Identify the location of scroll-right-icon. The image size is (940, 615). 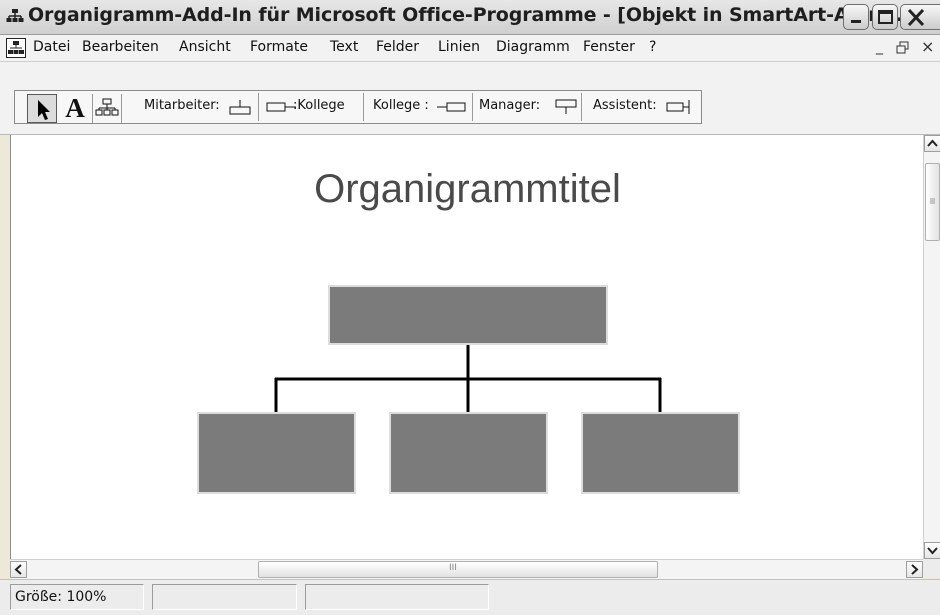
(915, 569).